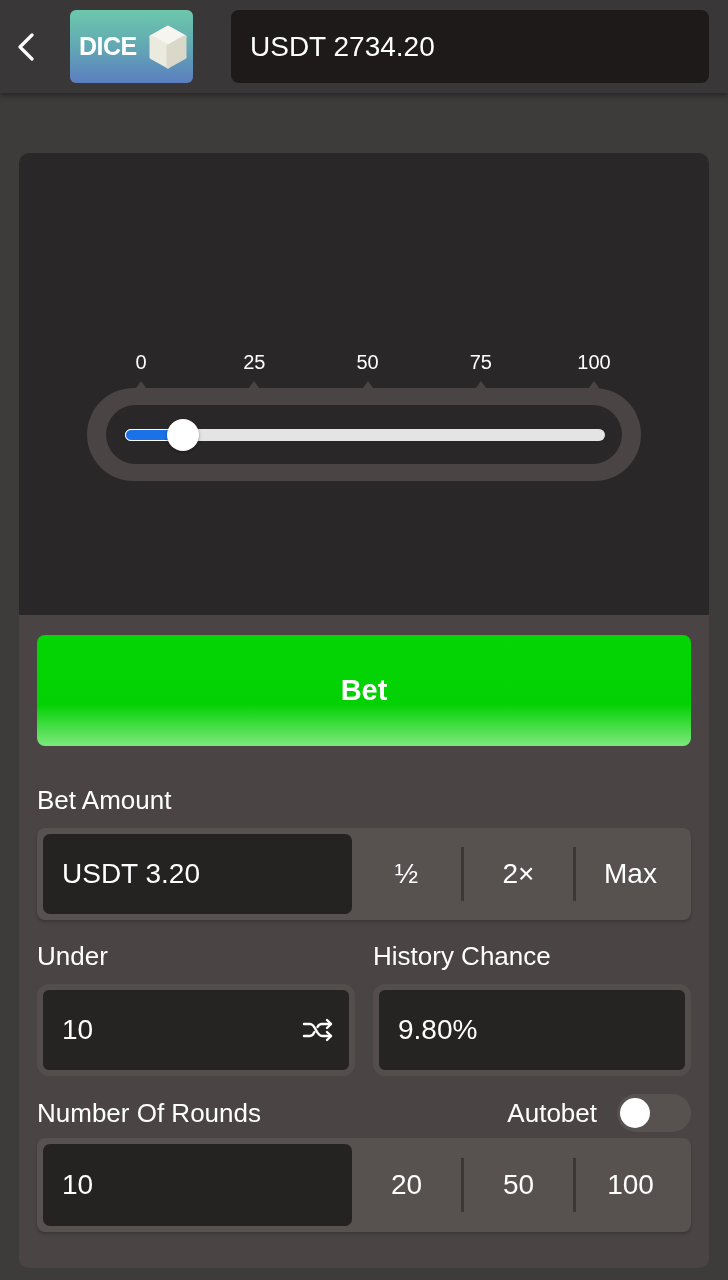  Describe the element at coordinates (518, 874) in the screenshot. I see `bet-amount-option: 2×` at that location.